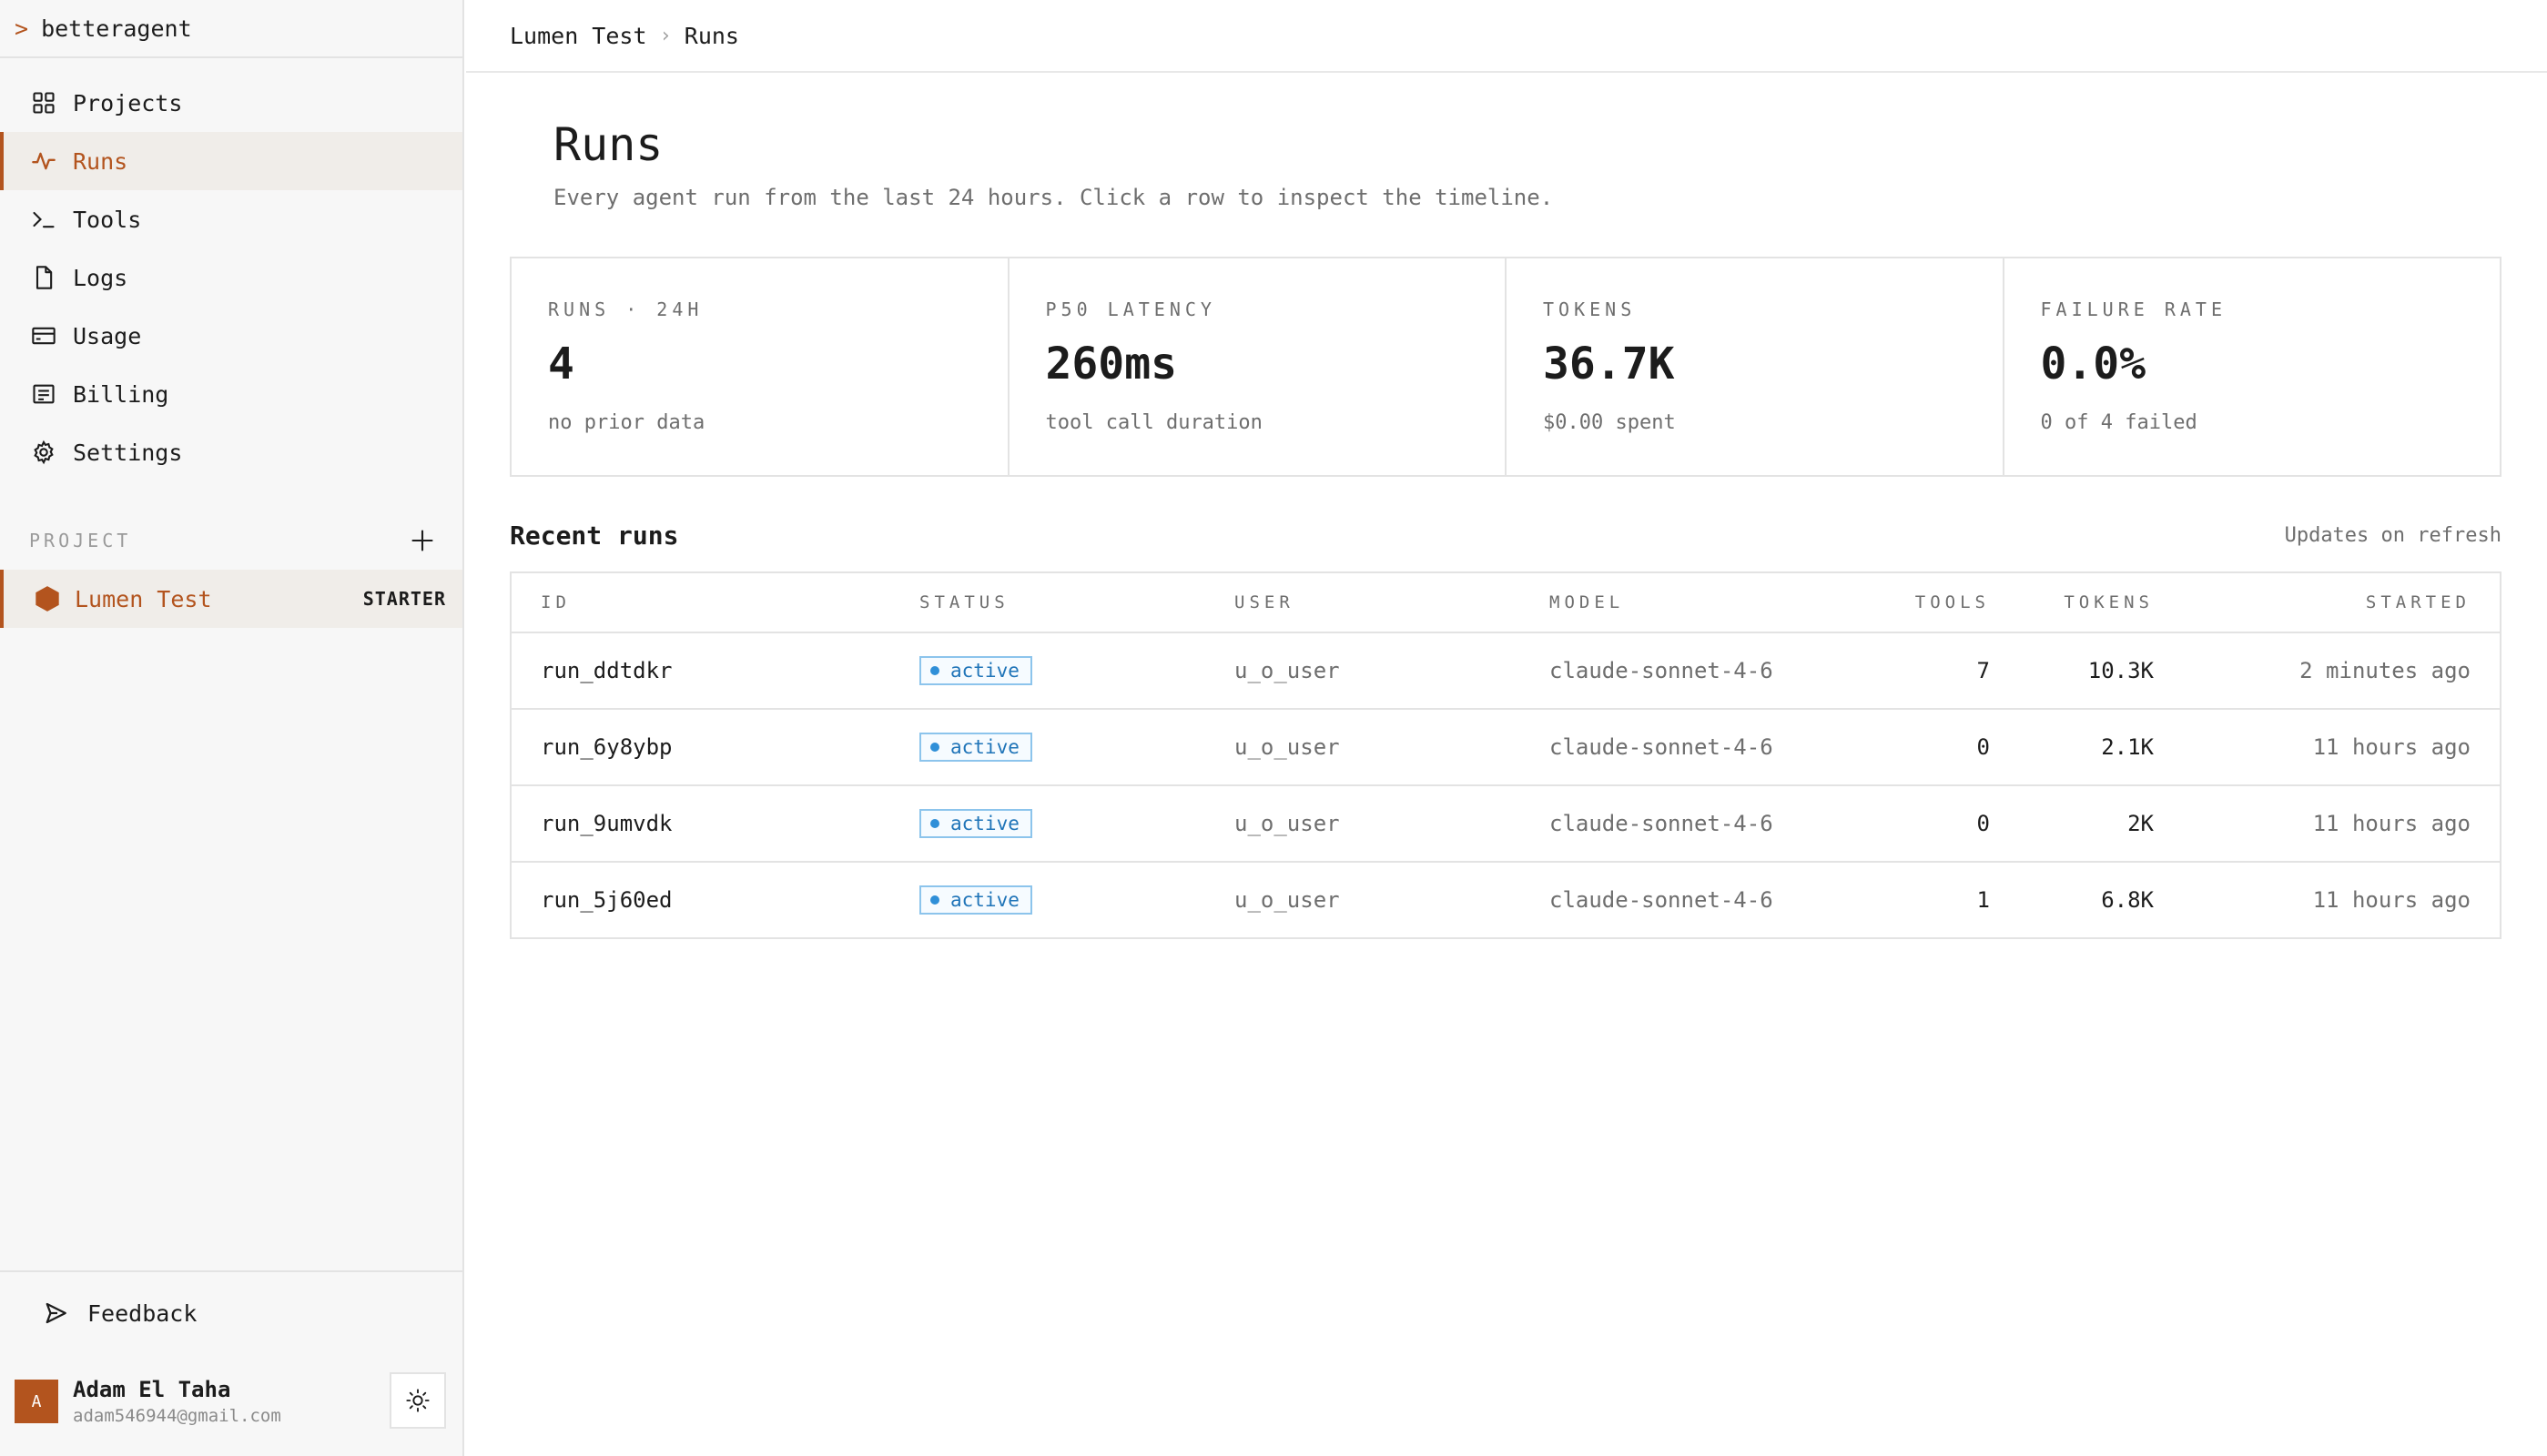 The height and width of the screenshot is (1456, 2547). What do you see at coordinates (48, 599) in the screenshot?
I see `hexagon-icon` at bounding box center [48, 599].